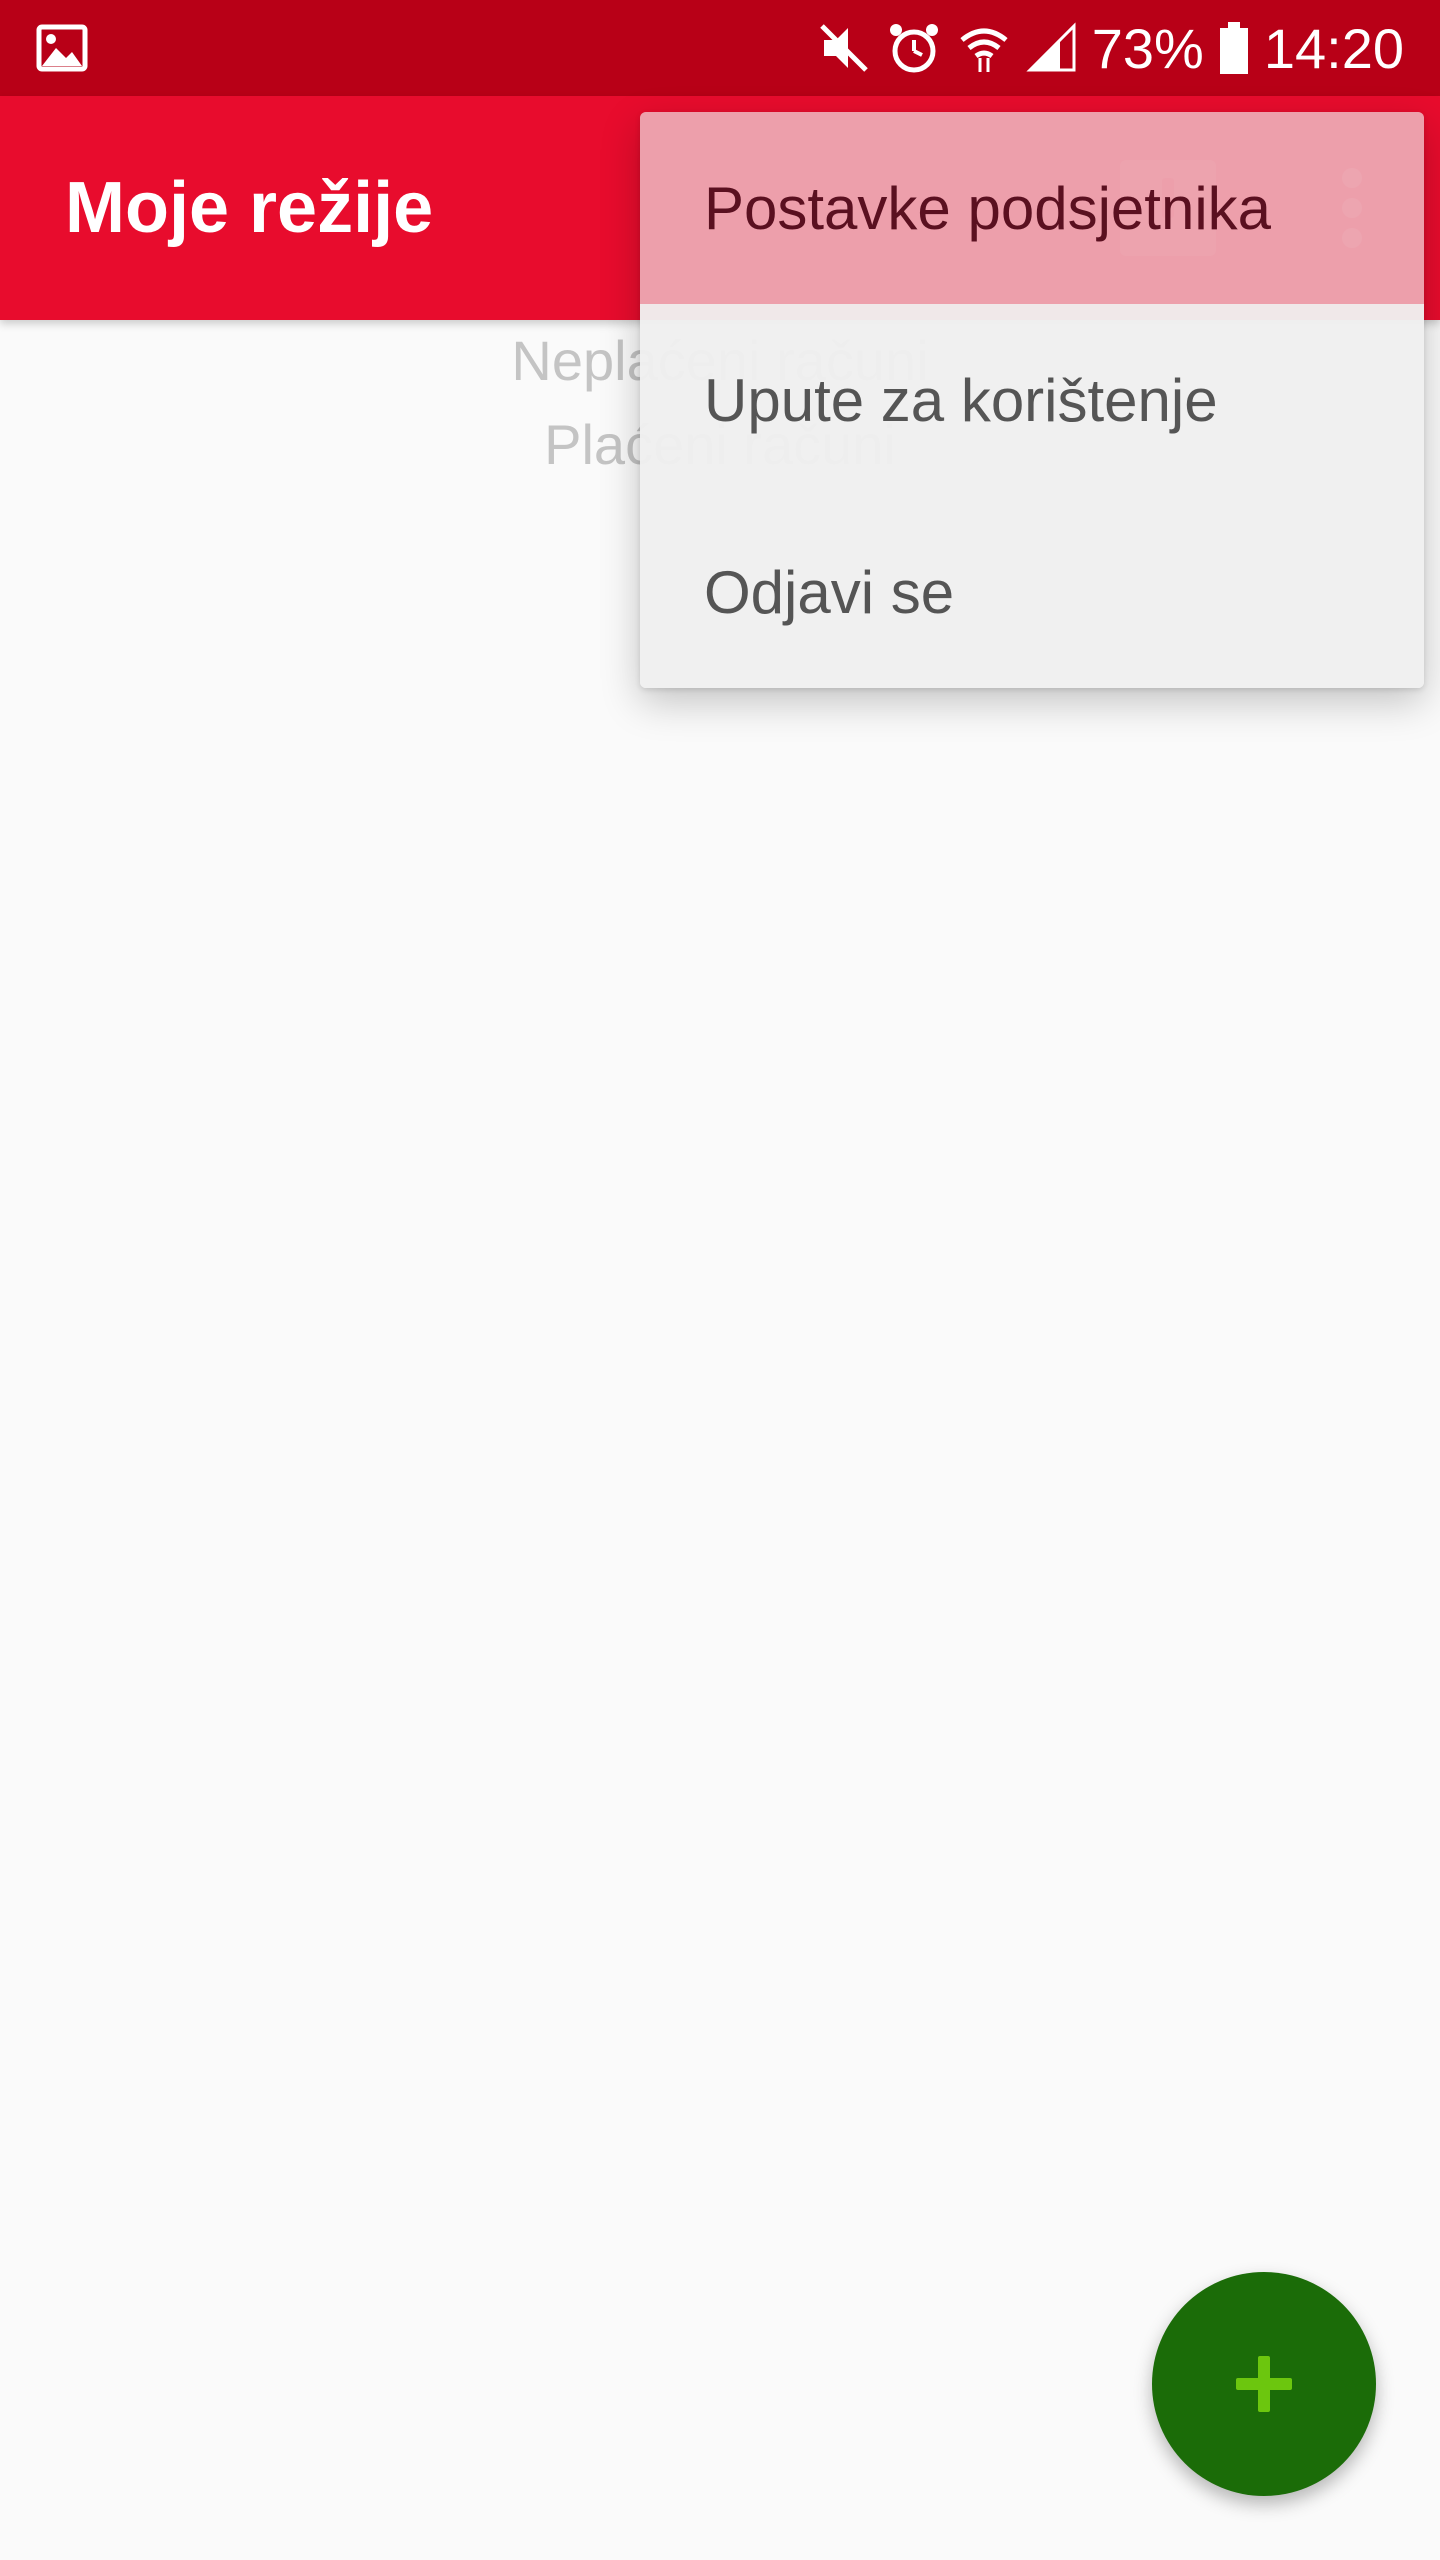  I want to click on status-bar: 73% 14:20, so click(720, 48).